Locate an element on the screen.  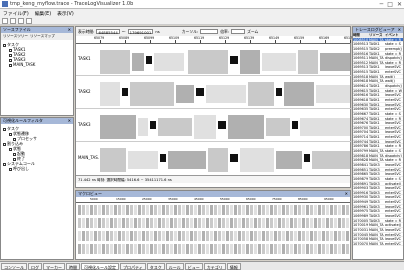
close-button: ✕ is located at coordinates (399, 4).